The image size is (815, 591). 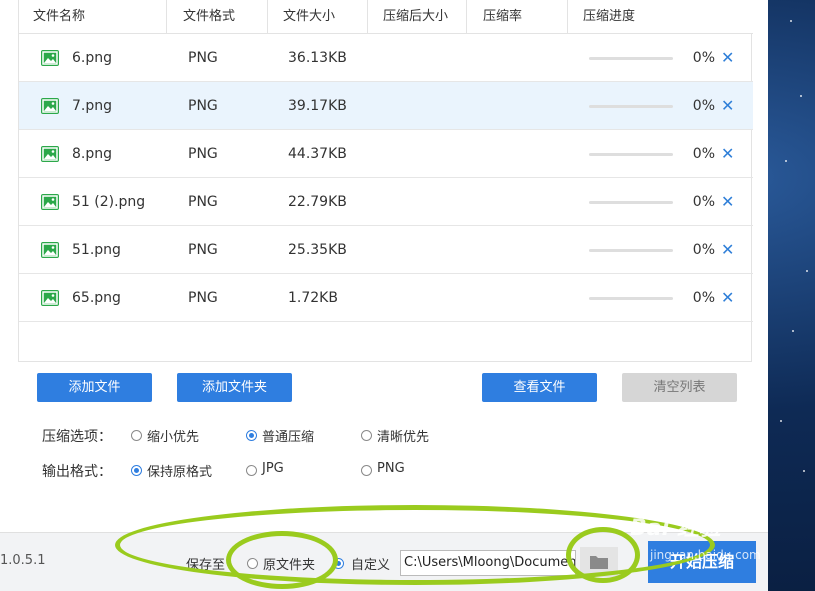 What do you see at coordinates (94, 387) in the screenshot?
I see `add-file-button: 添加文件` at bounding box center [94, 387].